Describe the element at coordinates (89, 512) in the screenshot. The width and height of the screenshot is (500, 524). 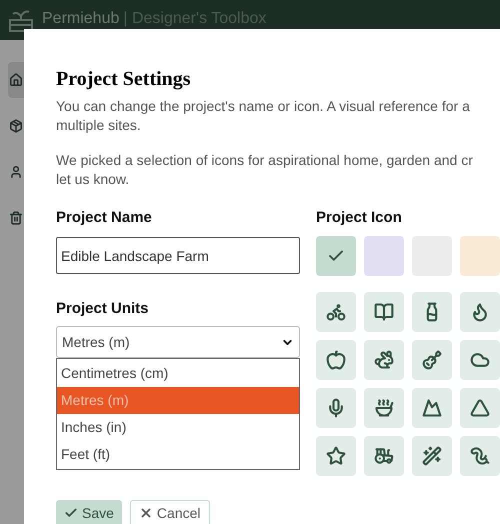
I see `save-button: Save` at that location.